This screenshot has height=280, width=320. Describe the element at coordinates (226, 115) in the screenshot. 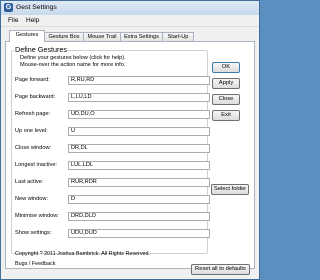

I see `exit-button: Exit` at that location.